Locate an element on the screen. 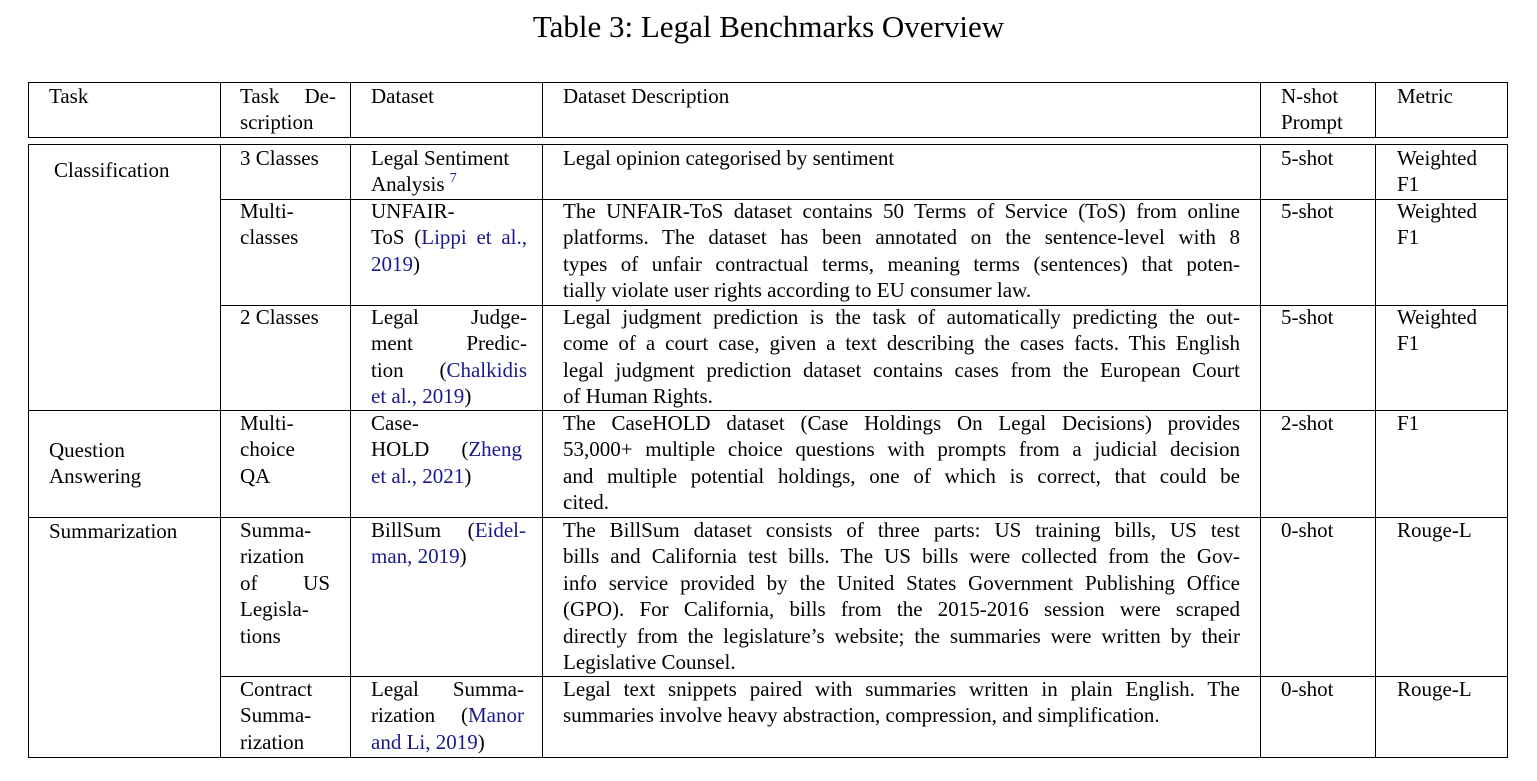 This screenshot has width=1537, height=781. row1-task-description: 3 Classes is located at coordinates (279, 158).